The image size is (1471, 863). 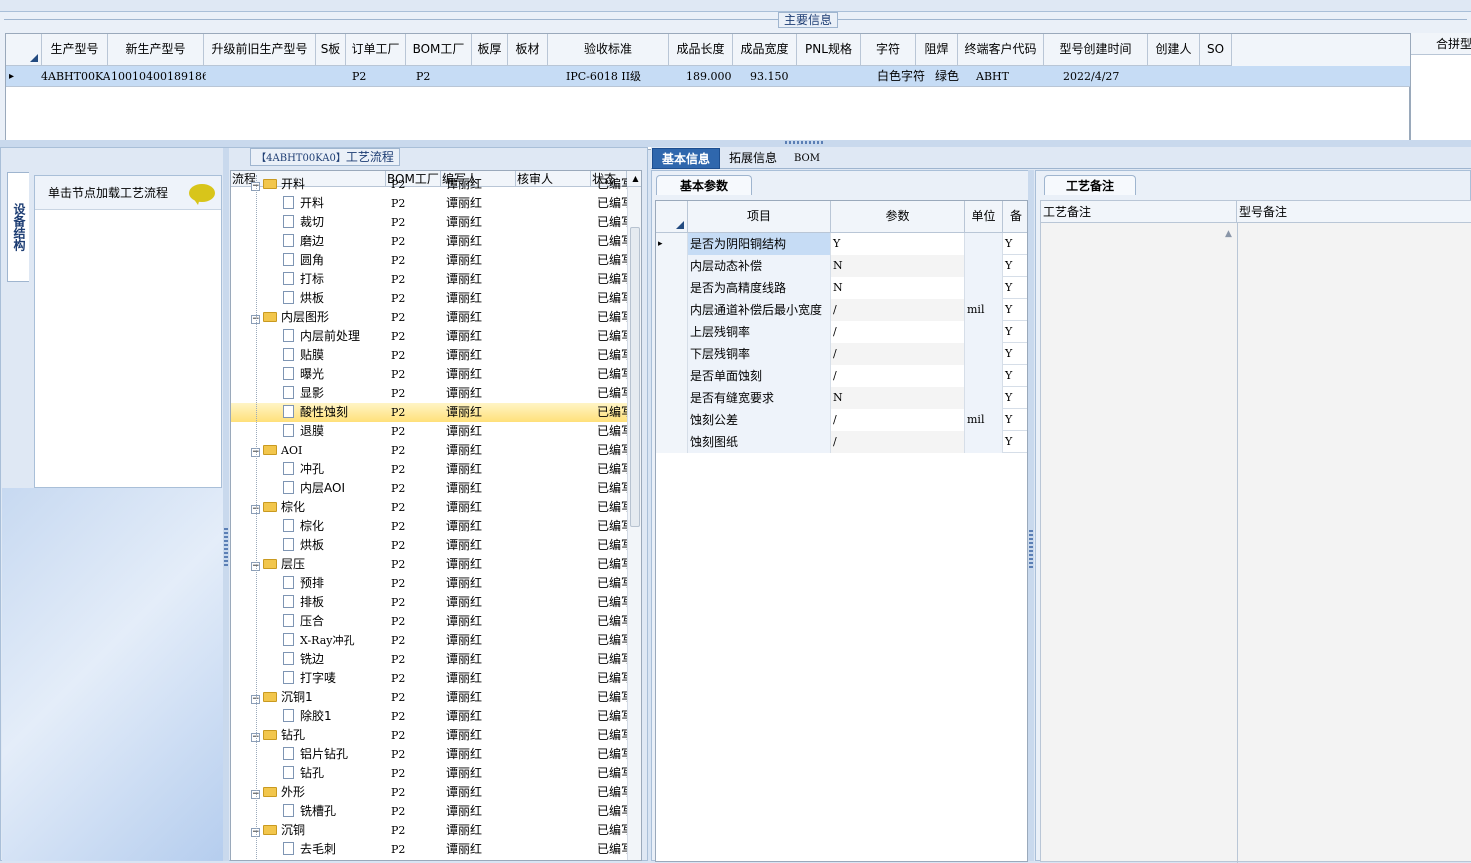 I want to click on params-col-unit: 单位, so click(x=984, y=217).